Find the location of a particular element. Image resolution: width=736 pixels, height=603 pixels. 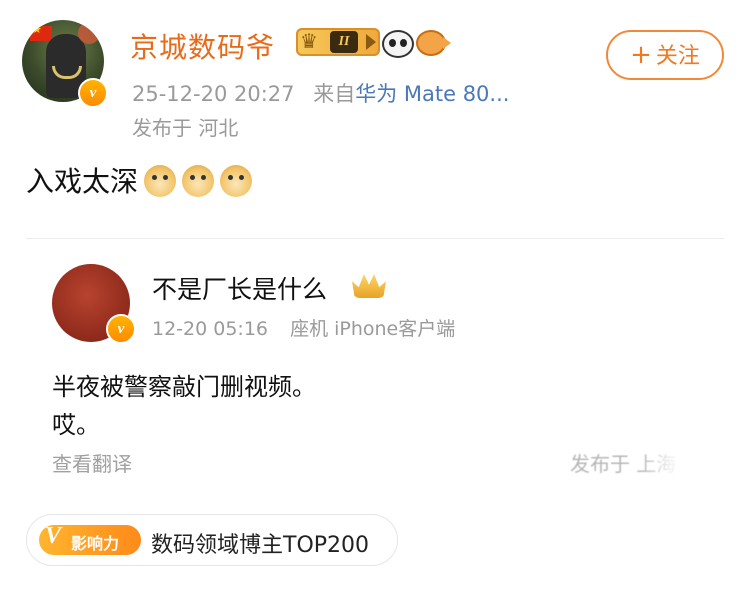

influence-tag: V 影响力 数码领域博主TOP200 is located at coordinates (212, 540).